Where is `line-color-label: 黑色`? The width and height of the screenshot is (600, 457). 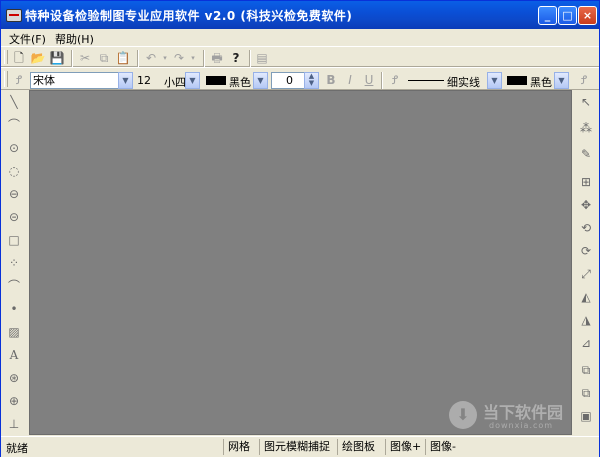
line-color-label: 黑色 is located at coordinates (541, 82).